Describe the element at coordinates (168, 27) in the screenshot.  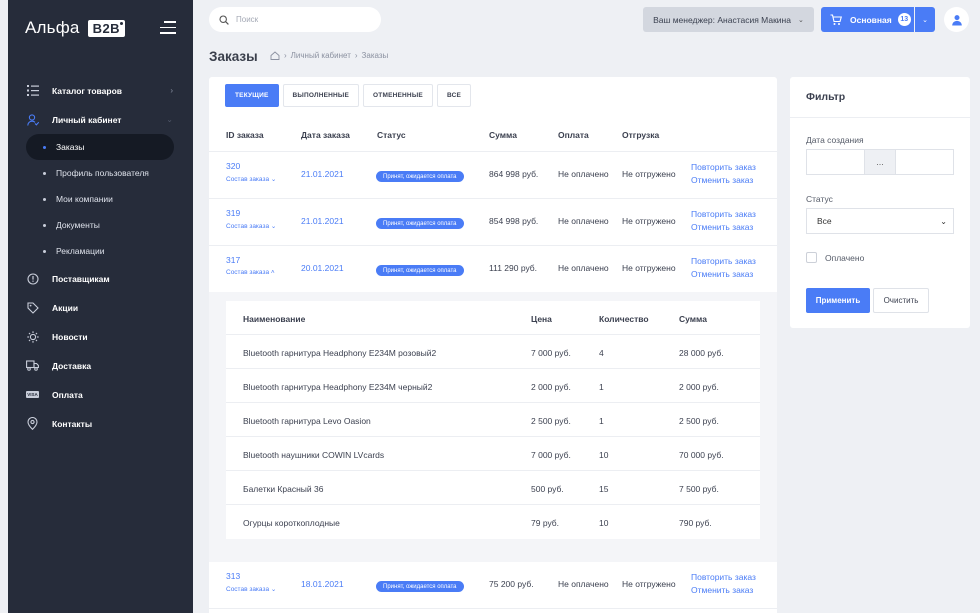
I see `menu-toggle-icon` at that location.